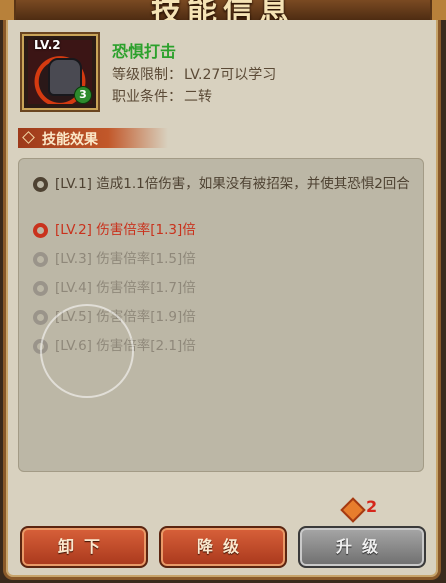 This screenshot has width=446, height=583. I want to click on class-requirement-label: 职业条件：, so click(147, 97).